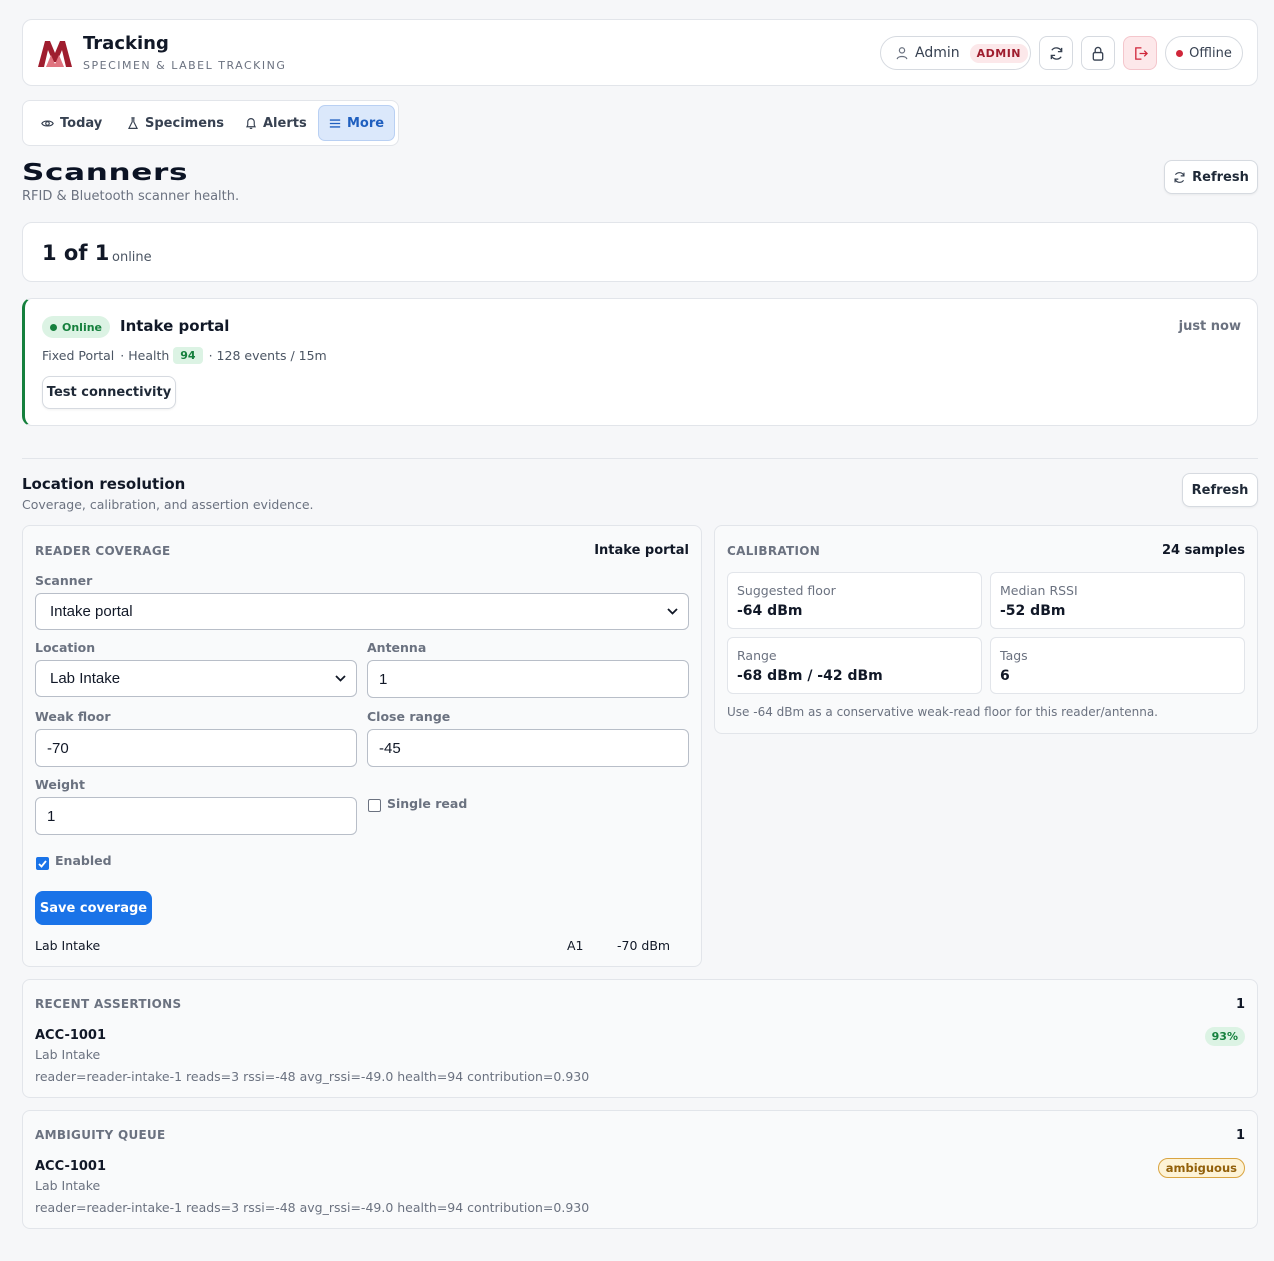 The height and width of the screenshot is (1261, 1274). I want to click on tab-more: More, so click(357, 123).